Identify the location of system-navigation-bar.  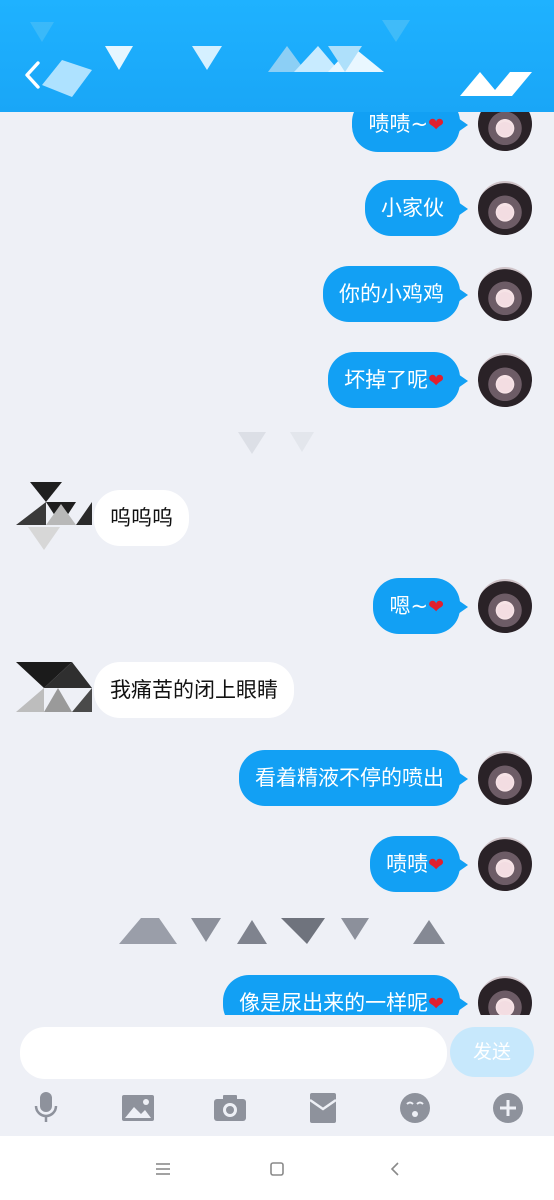
(277, 1168).